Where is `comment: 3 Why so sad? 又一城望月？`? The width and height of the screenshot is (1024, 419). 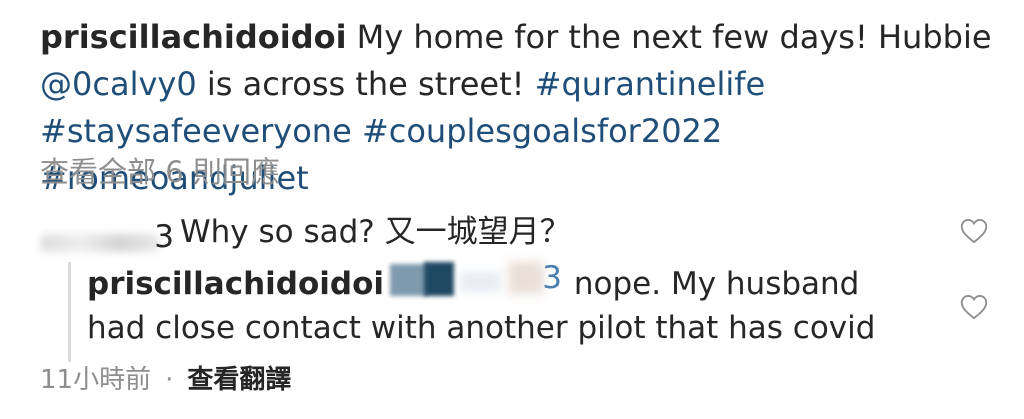 comment: 3 Why so sad? 又一城望月？ is located at coordinates (520, 234).